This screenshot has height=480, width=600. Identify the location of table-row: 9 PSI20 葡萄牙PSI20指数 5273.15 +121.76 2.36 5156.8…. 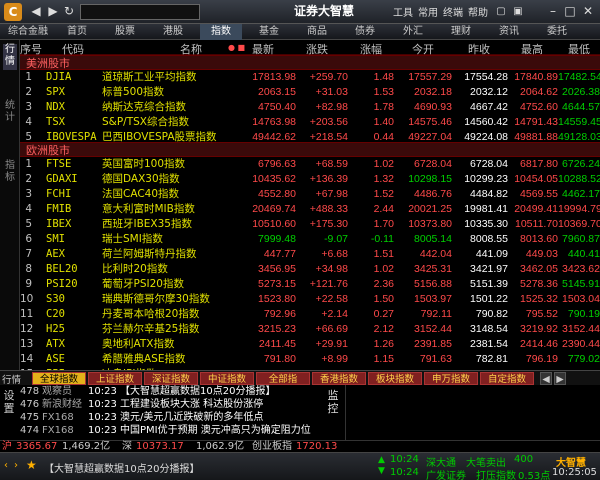
(310, 284).